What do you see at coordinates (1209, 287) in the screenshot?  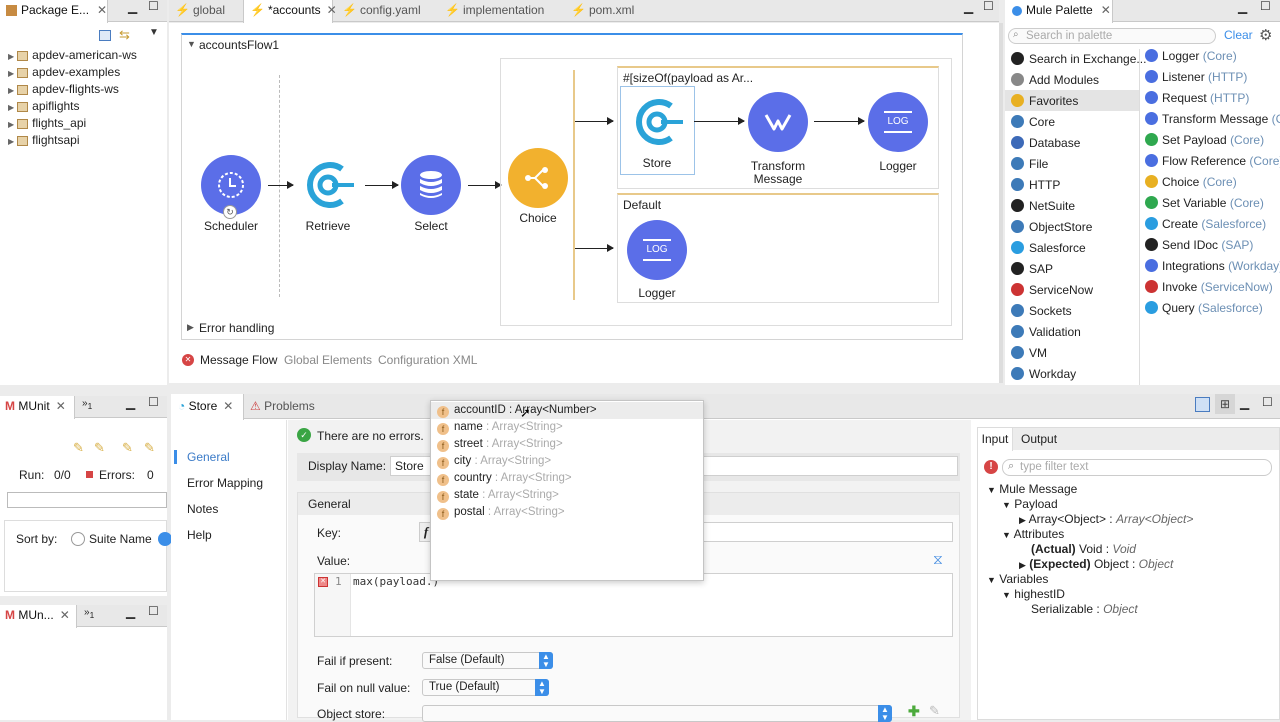 I see `palette-operation-invoke: Invoke (ServiceNow)` at bounding box center [1209, 287].